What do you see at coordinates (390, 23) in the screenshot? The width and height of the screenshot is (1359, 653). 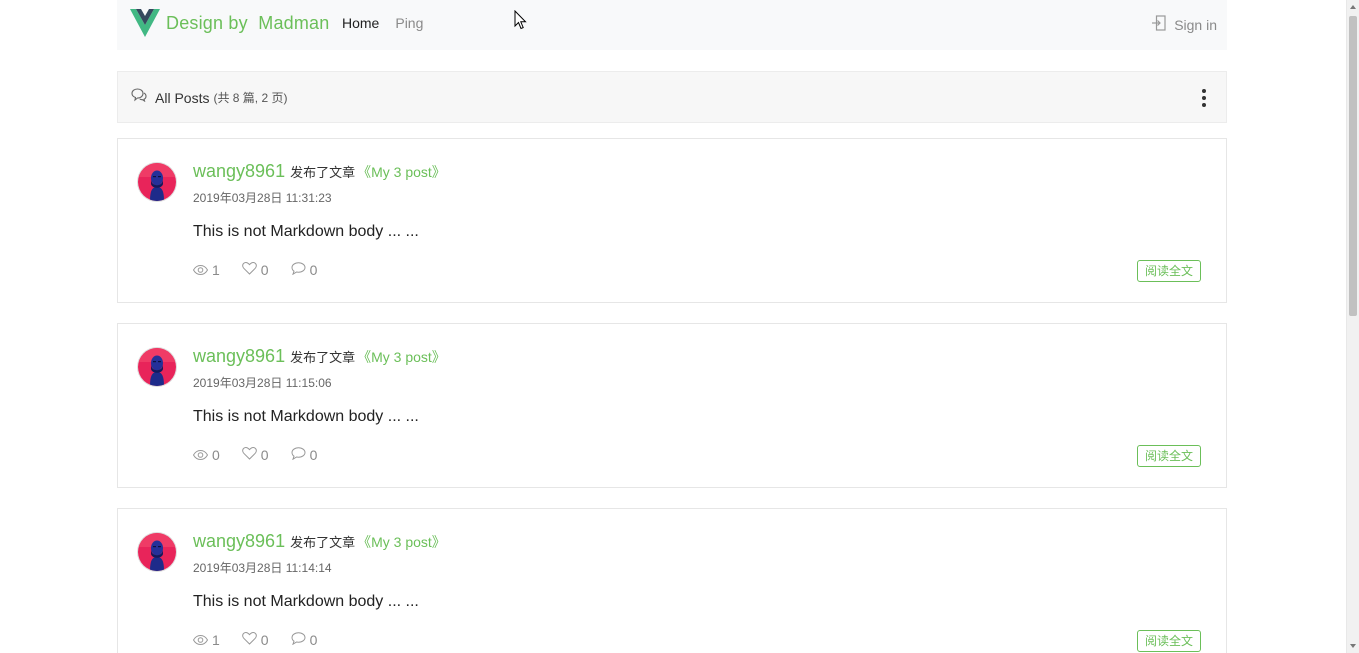 I see `nav-links: Home Ping` at bounding box center [390, 23].